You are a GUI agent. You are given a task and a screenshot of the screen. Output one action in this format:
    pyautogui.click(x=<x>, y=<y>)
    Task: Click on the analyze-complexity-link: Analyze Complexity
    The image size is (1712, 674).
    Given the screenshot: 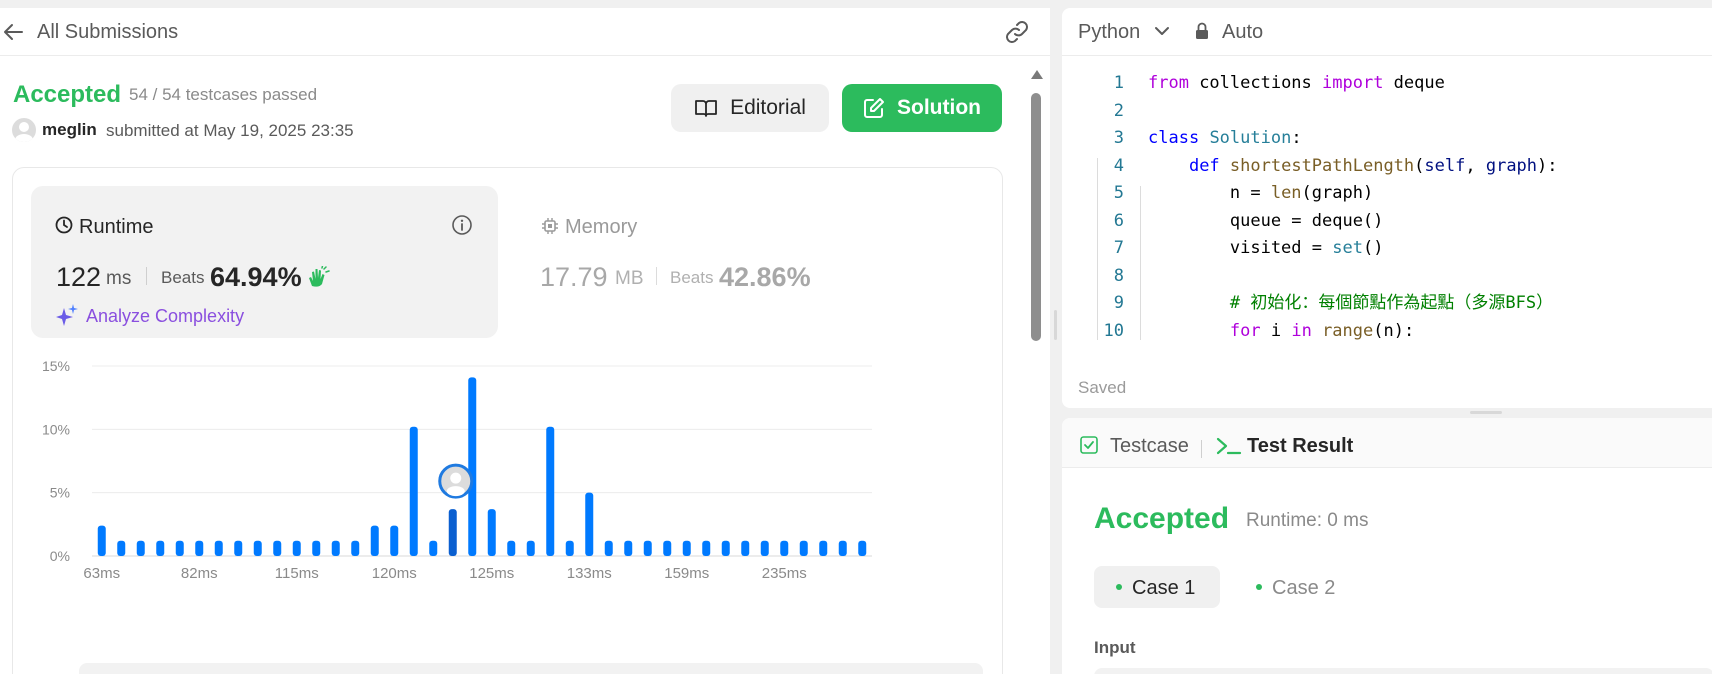 What is the action you would take?
    pyautogui.click(x=165, y=316)
    